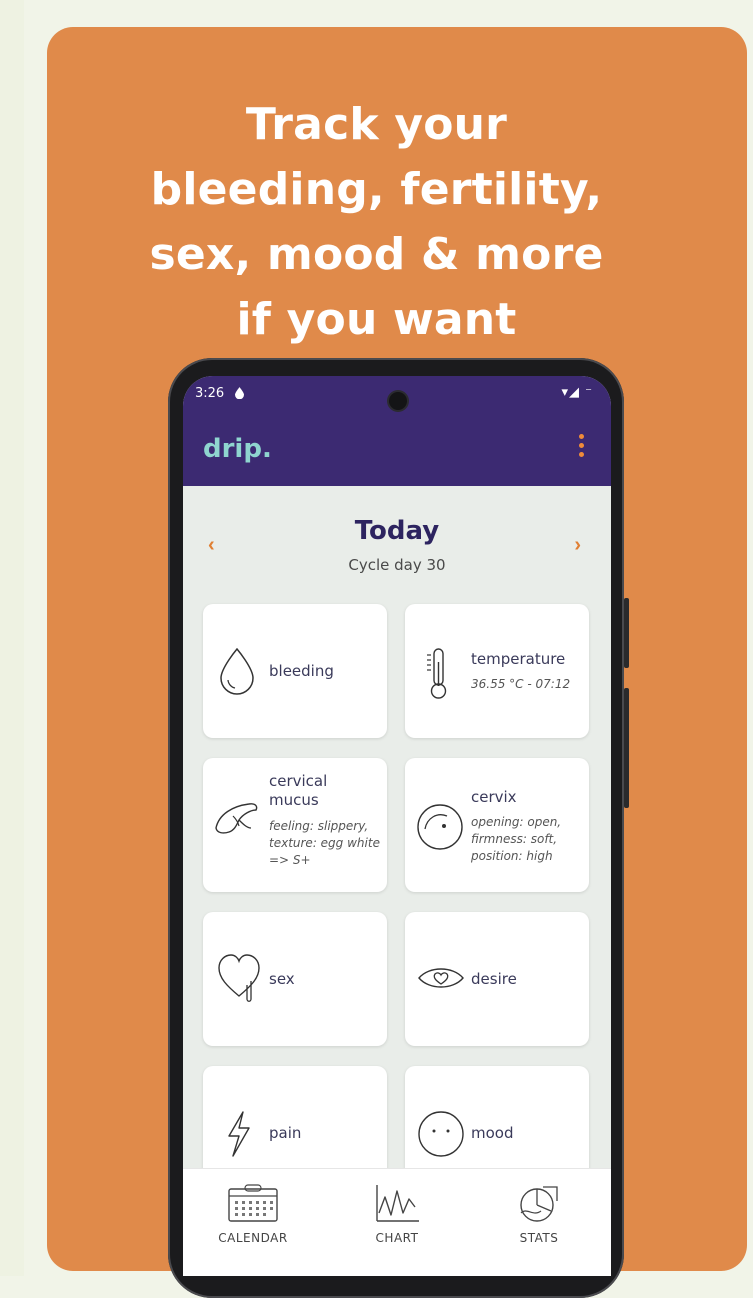 The image size is (753, 1298). What do you see at coordinates (376, 124) in the screenshot?
I see `headline-line: Track your` at bounding box center [376, 124].